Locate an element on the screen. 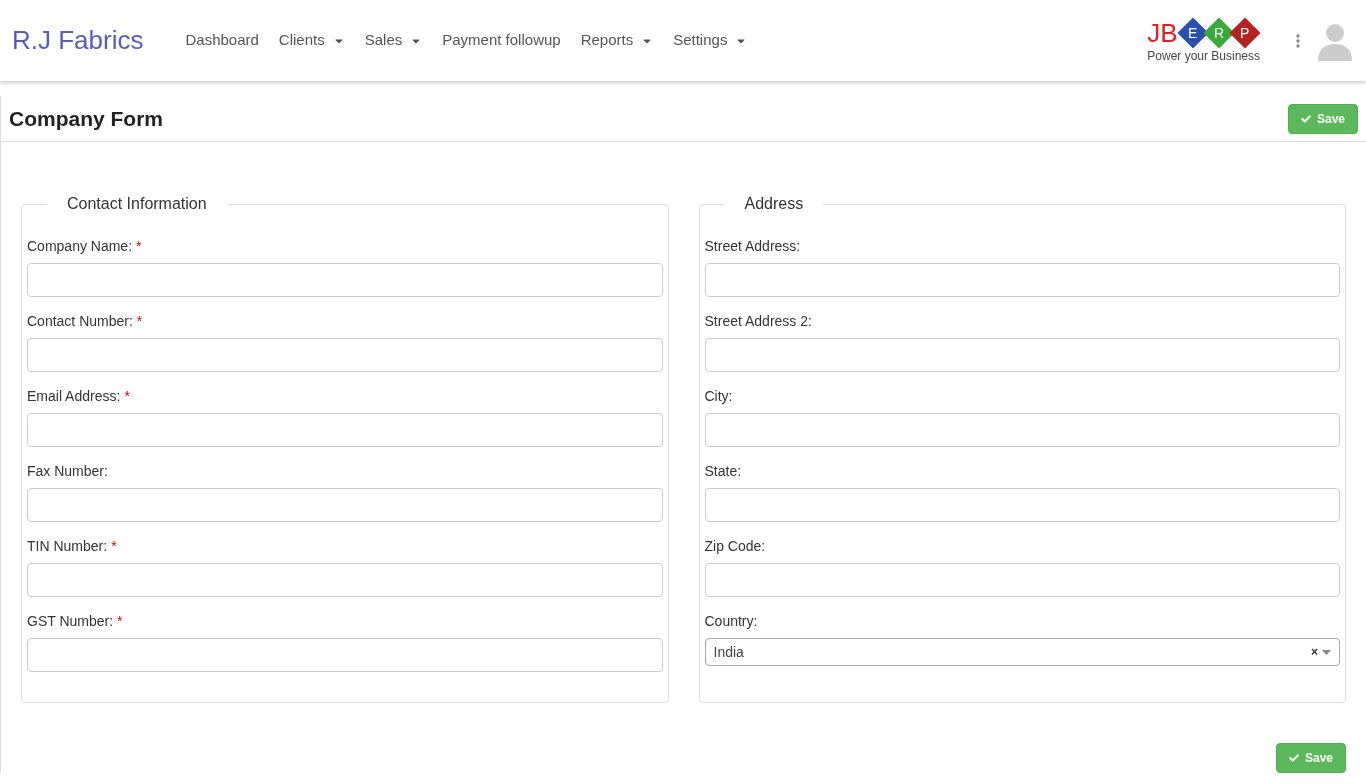 The image size is (1366, 784). section-legend: Address is located at coordinates (774, 204).